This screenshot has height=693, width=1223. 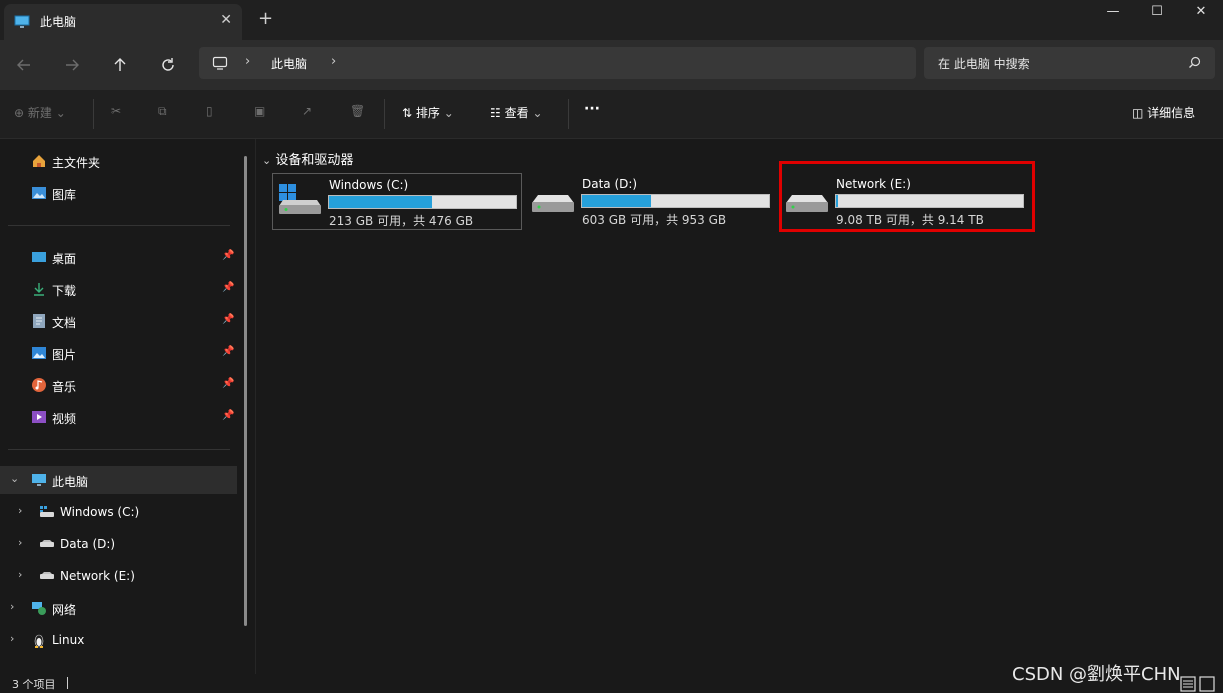 What do you see at coordinates (118, 193) in the screenshot?
I see `sidebar-item-gallery: 图库` at bounding box center [118, 193].